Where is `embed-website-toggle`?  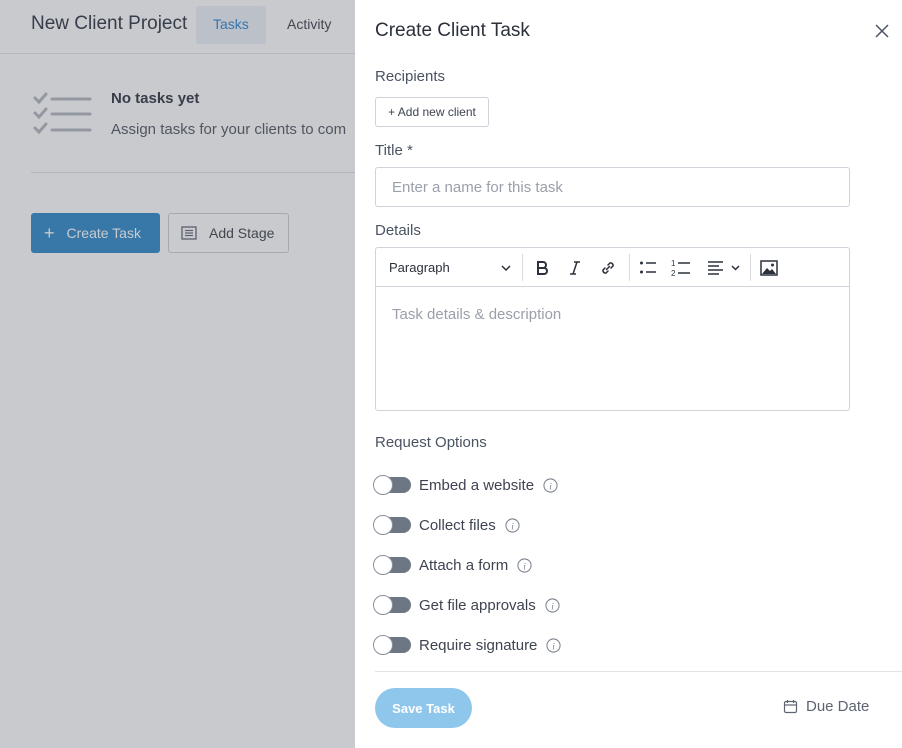 embed-website-toggle is located at coordinates (392, 485).